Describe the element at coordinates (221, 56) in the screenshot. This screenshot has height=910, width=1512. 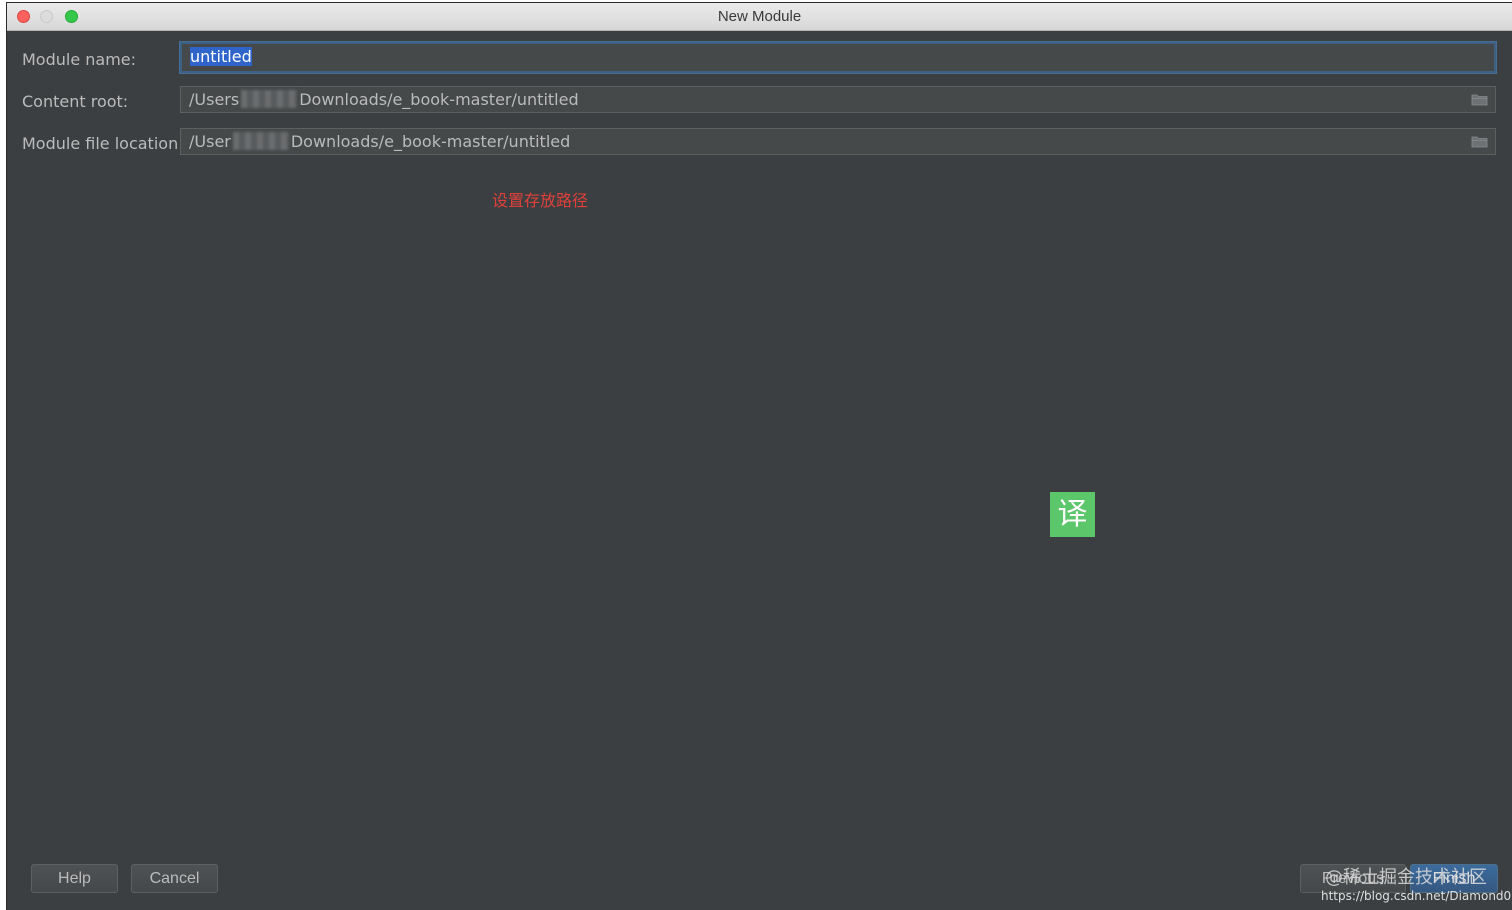
I see `module-name-value: untitled` at that location.